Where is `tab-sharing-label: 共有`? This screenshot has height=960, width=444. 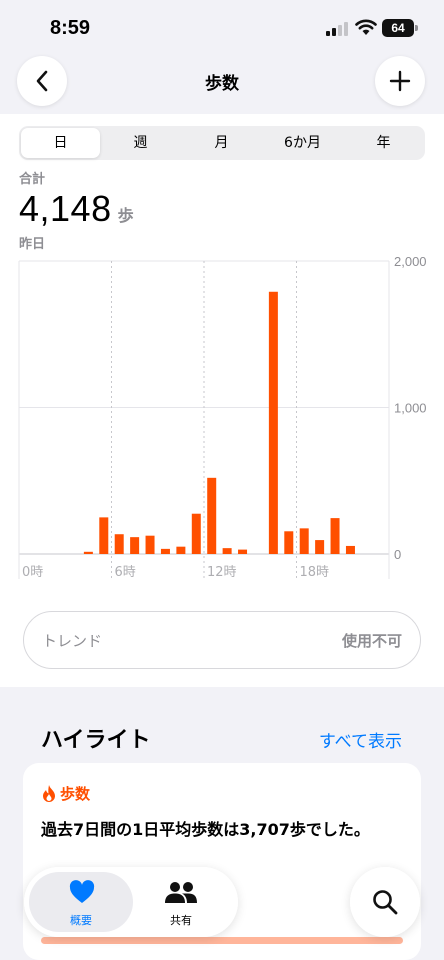
tab-sharing-label: 共有 is located at coordinates (181, 920).